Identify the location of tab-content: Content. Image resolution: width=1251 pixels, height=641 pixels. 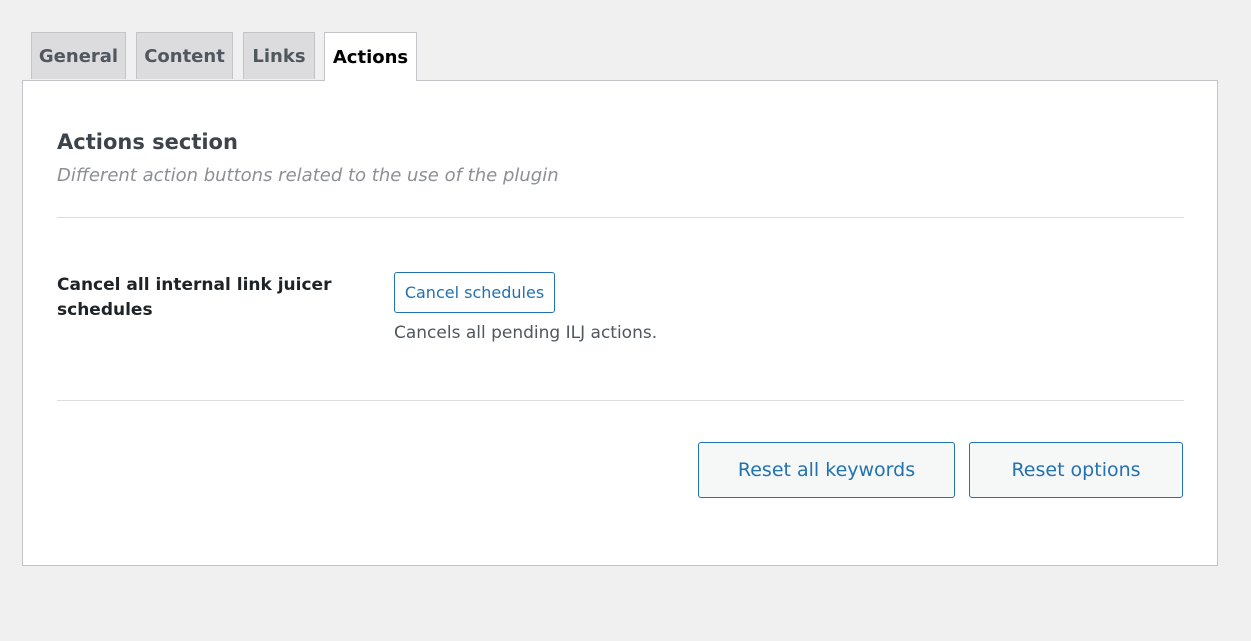
(184, 55).